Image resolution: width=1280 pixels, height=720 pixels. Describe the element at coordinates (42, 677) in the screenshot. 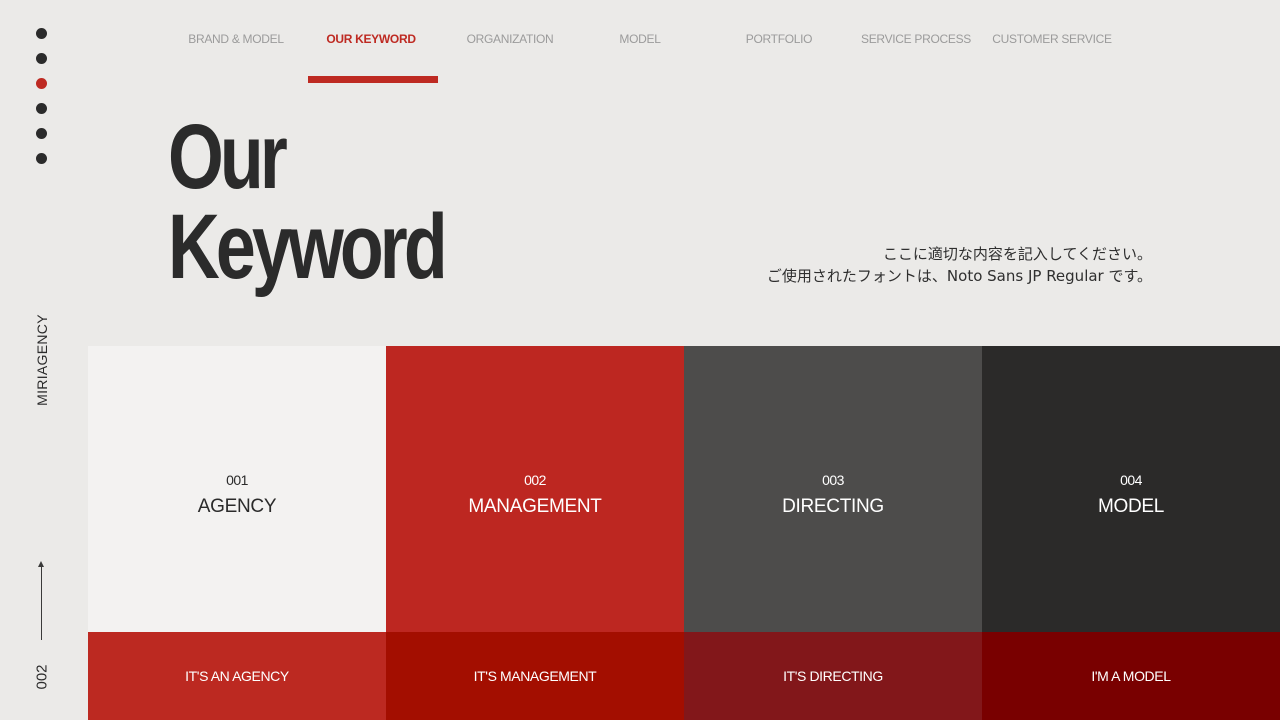

I see `page-number: 002` at that location.